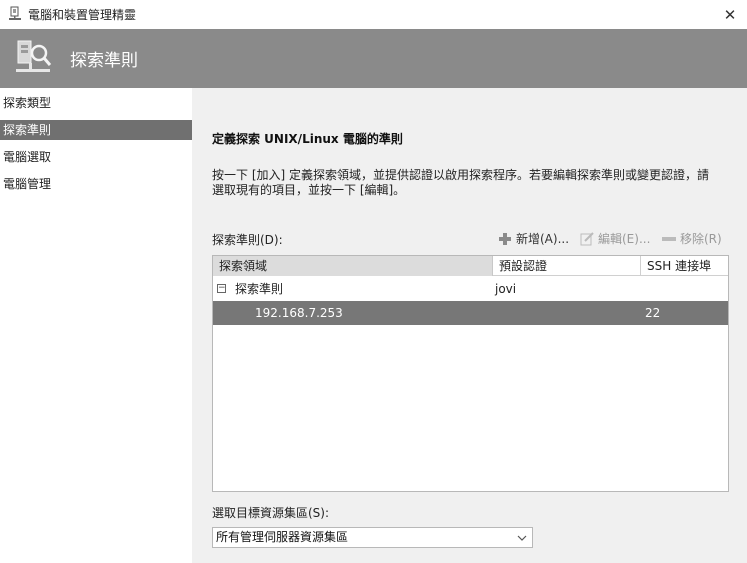 Image resolution: width=747 pixels, height=563 pixels. Describe the element at coordinates (372, 537) in the screenshot. I see `resource-pool-select: 所有管理伺服器資源集區` at that location.